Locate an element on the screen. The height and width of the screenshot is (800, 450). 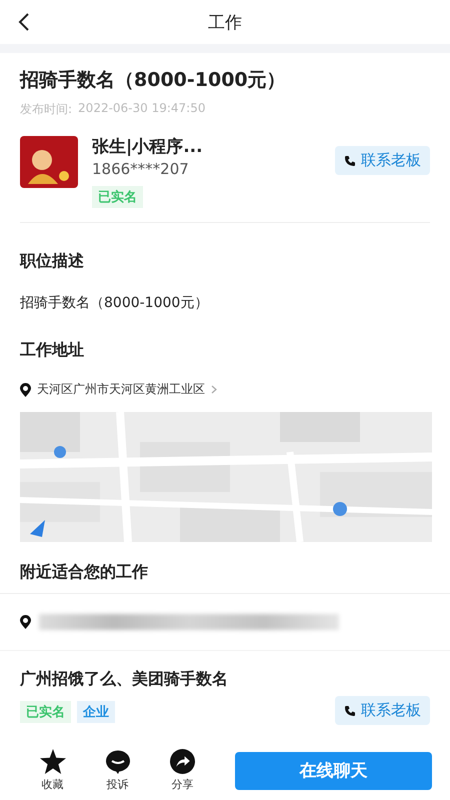
description-text: 招骑手数名（8000-1000元） is located at coordinates (115, 303).